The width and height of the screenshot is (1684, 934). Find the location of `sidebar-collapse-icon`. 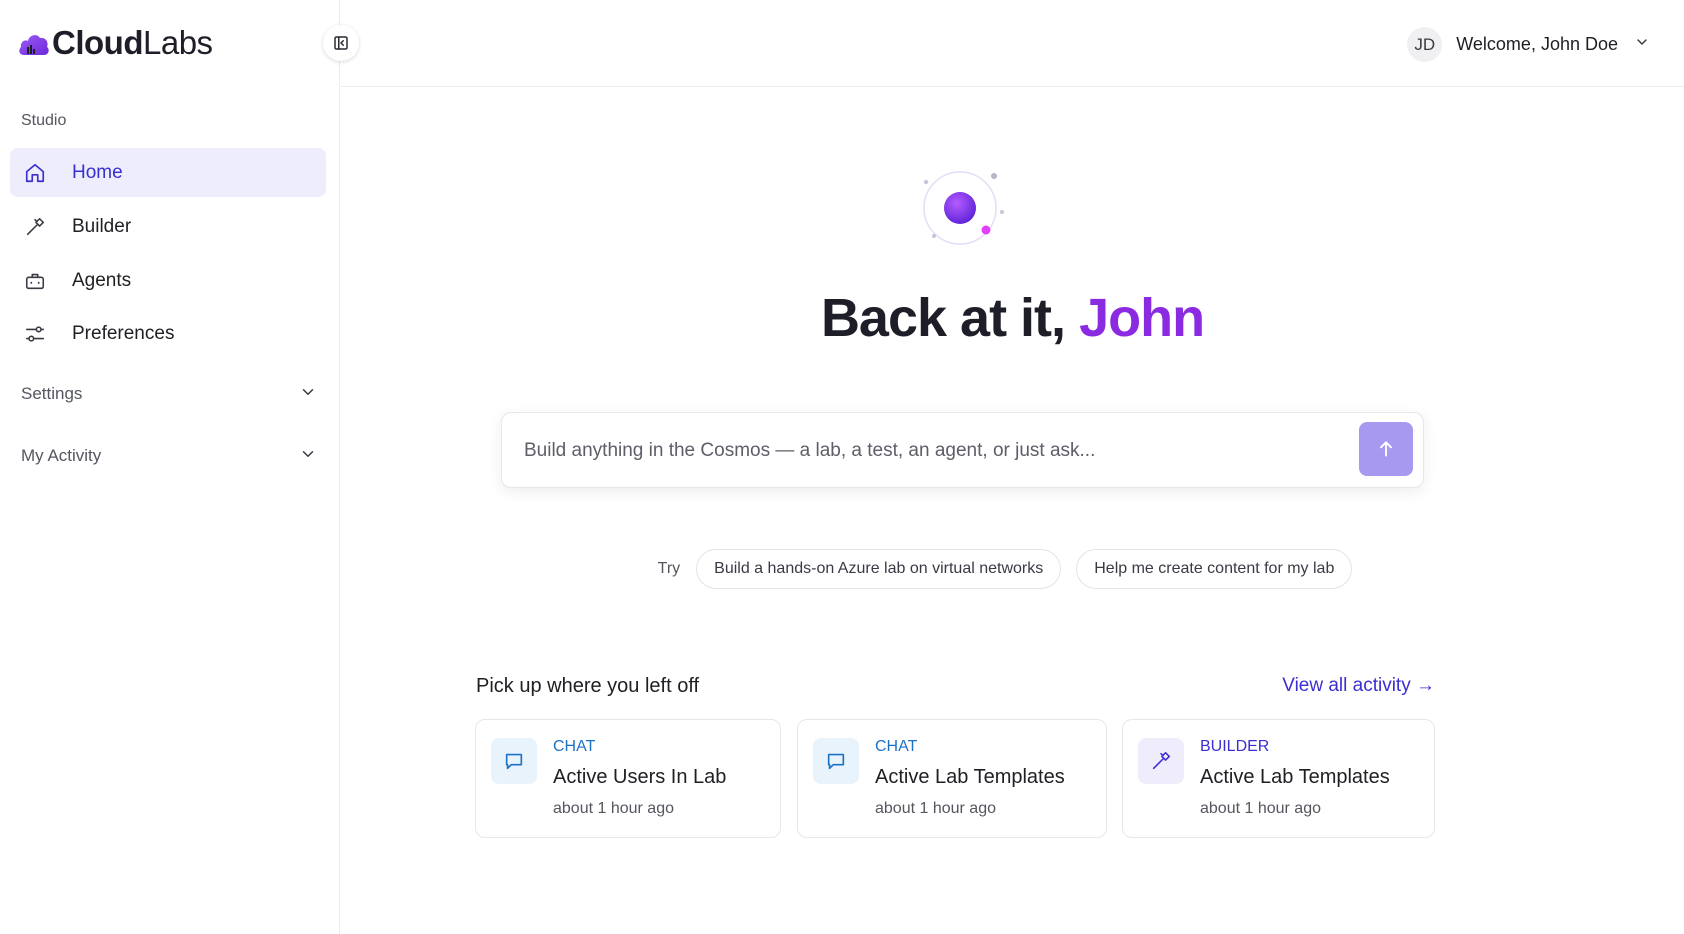

sidebar-collapse-icon is located at coordinates (341, 43).